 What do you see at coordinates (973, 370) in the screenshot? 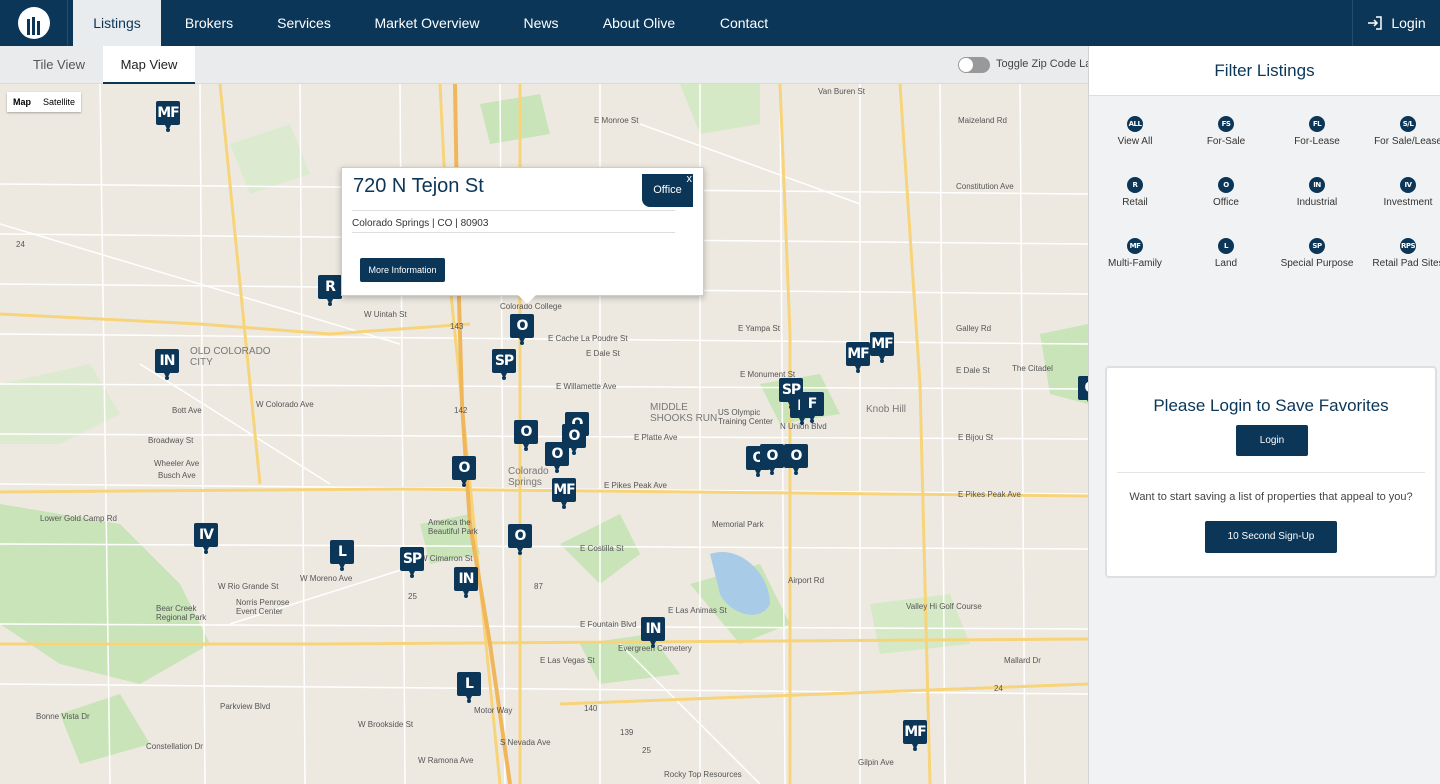
I see `map-label-dale-east: E Dale St` at bounding box center [973, 370].